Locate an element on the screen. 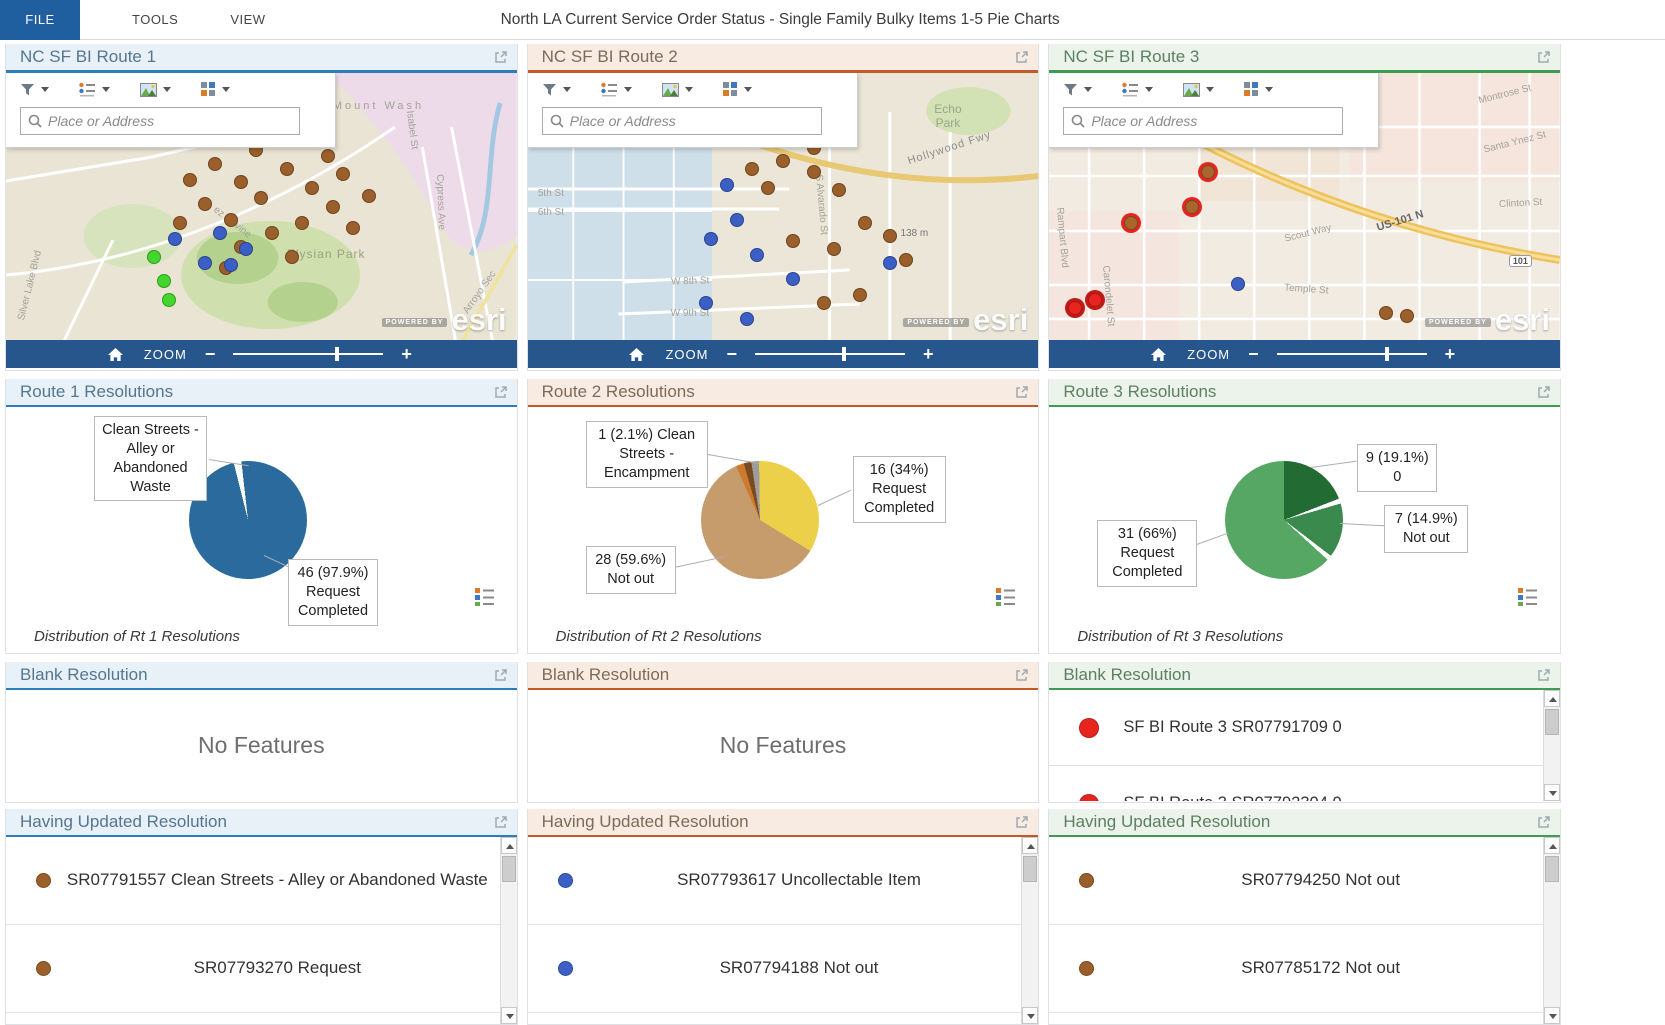  list-item: SR07794188 Not out is located at coordinates (774, 969).